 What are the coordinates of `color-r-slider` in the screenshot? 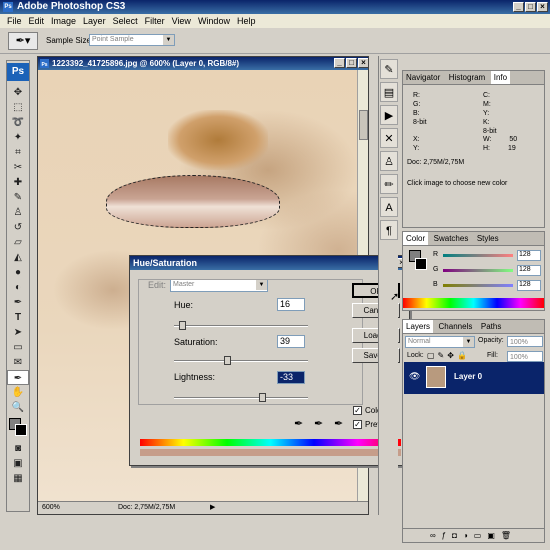 It's located at (478, 255).